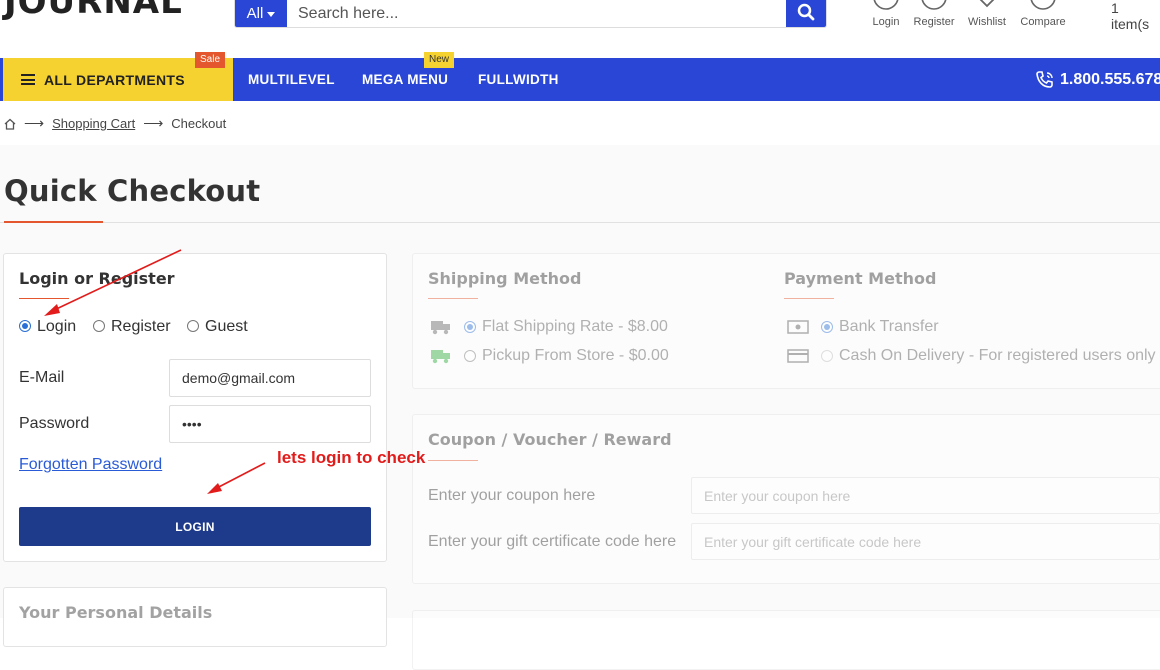  I want to click on search-category-label: All, so click(255, 13).